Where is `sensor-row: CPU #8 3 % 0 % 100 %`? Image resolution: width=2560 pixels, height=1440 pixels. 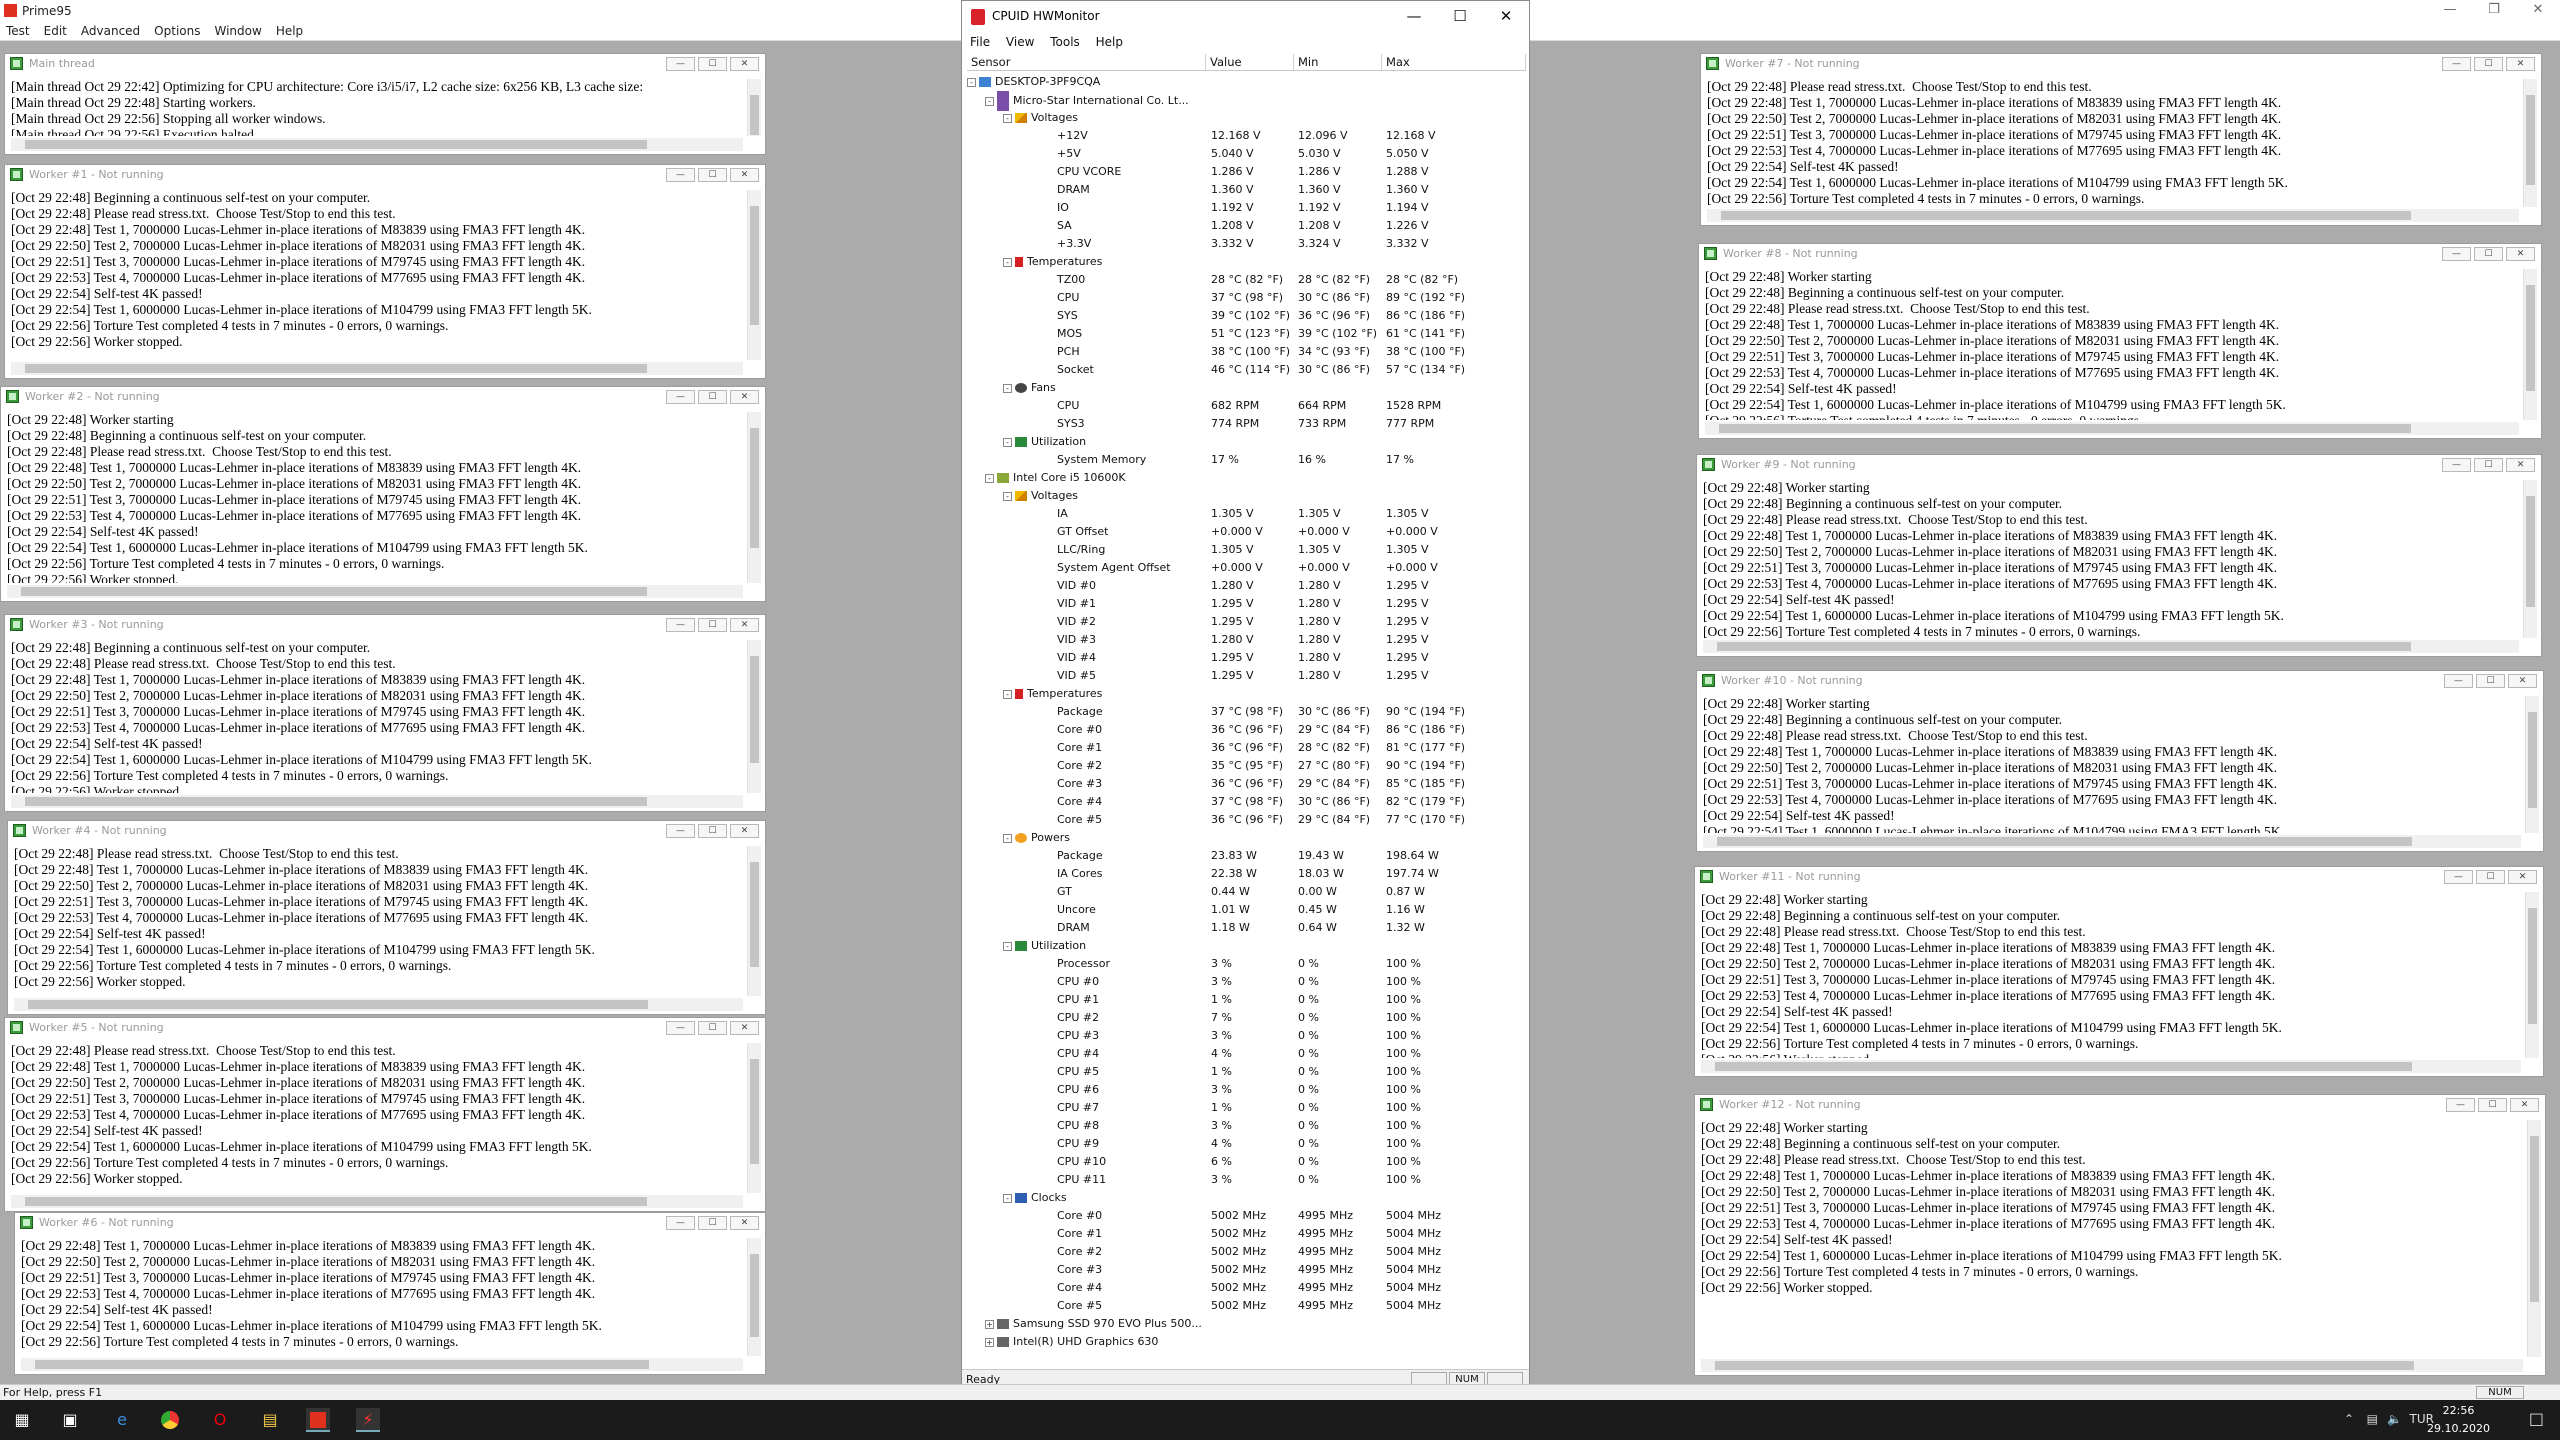
sensor-row: CPU #8 3 % 0 % 100 % is located at coordinates (1246, 1126).